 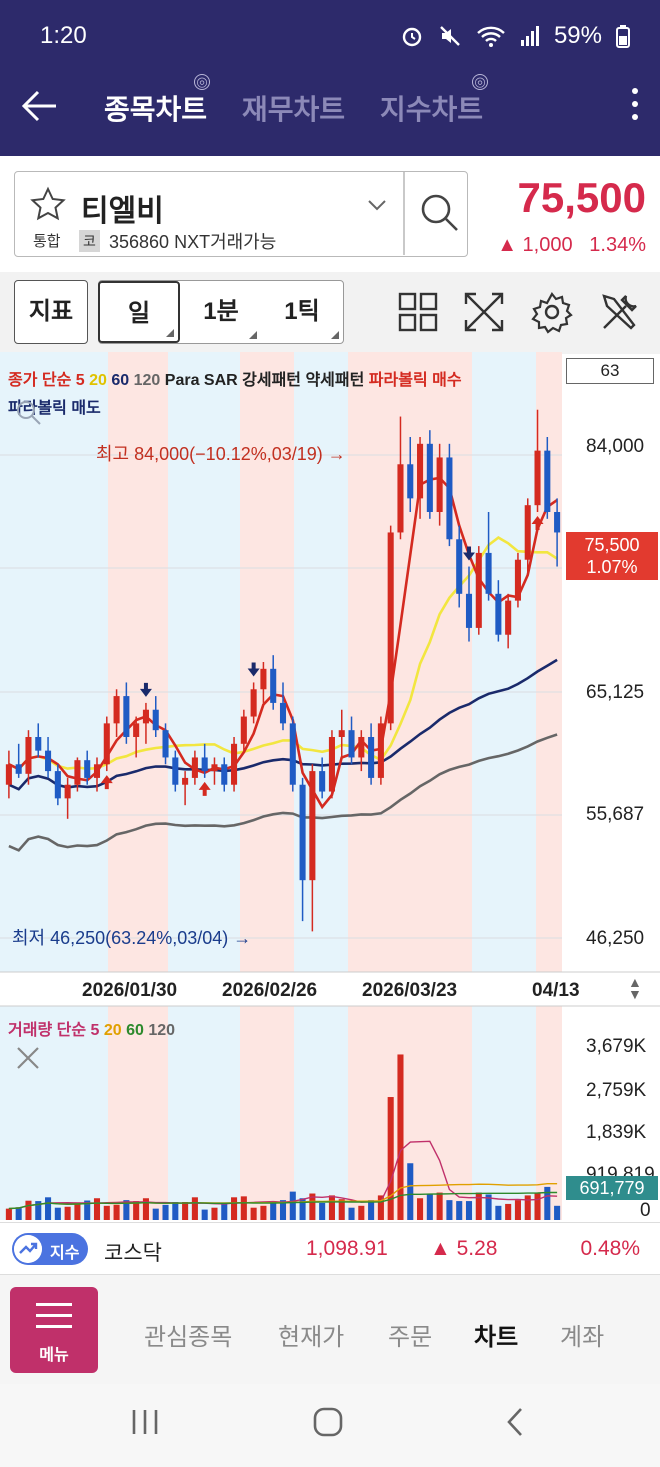 I want to click on tab-index-chart: 지수차트 ◎, so click(x=434, y=101).